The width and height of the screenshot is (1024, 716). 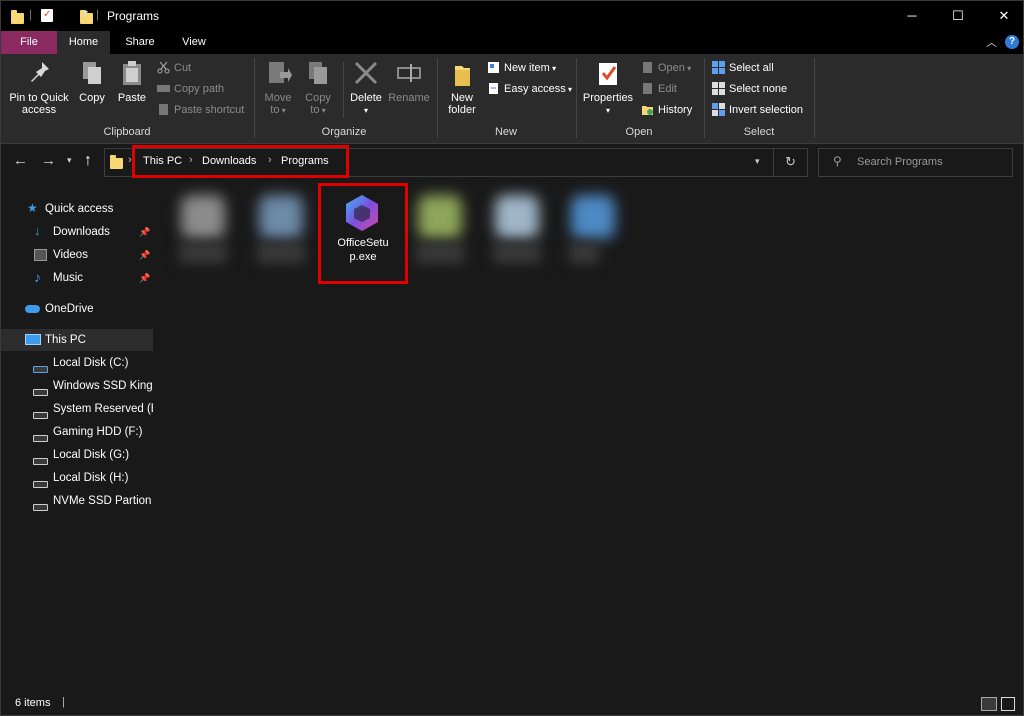 I want to click on new-item-button: New item ▾, so click(x=521, y=68).